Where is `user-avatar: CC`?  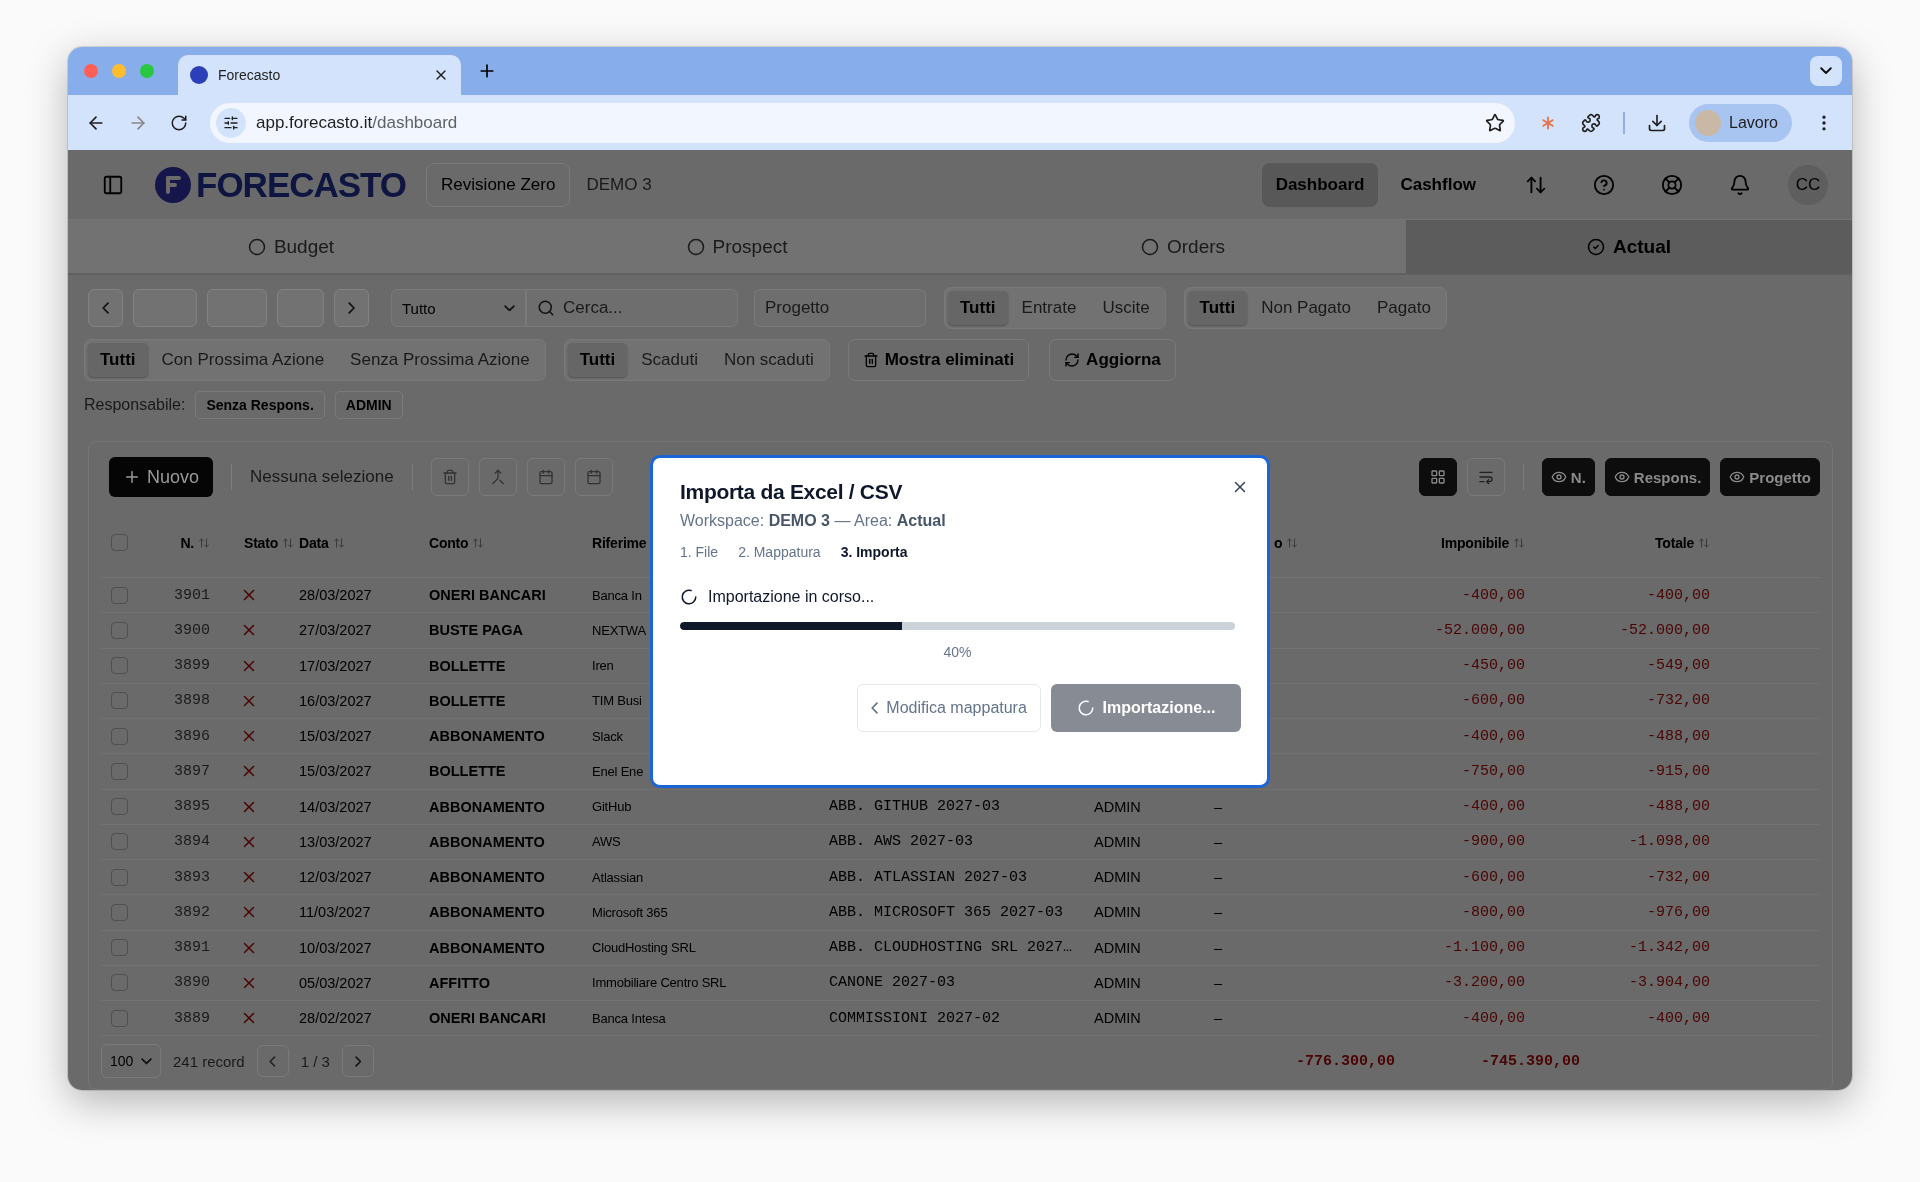 user-avatar: CC is located at coordinates (1808, 184).